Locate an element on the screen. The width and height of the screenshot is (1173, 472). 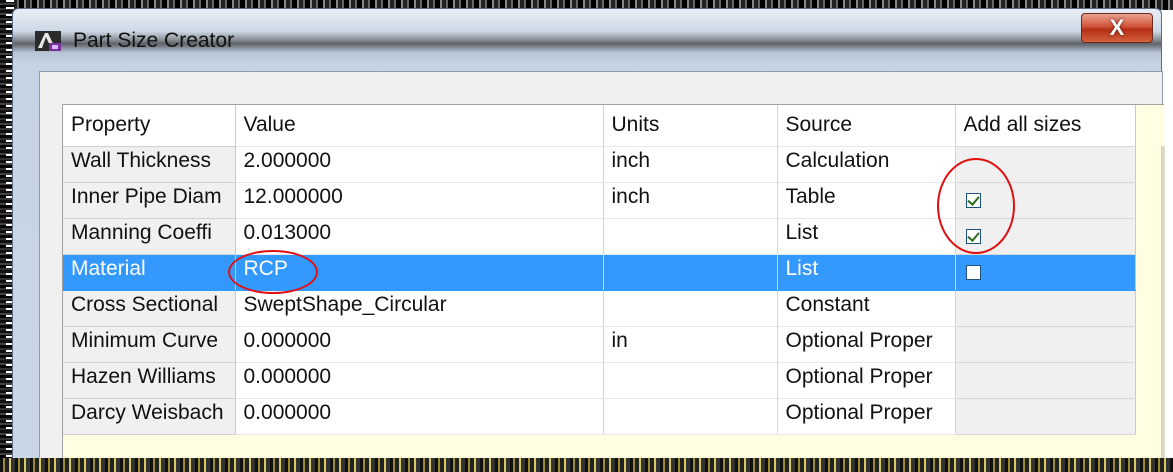
annotation-circle-rcp is located at coordinates (273, 272).